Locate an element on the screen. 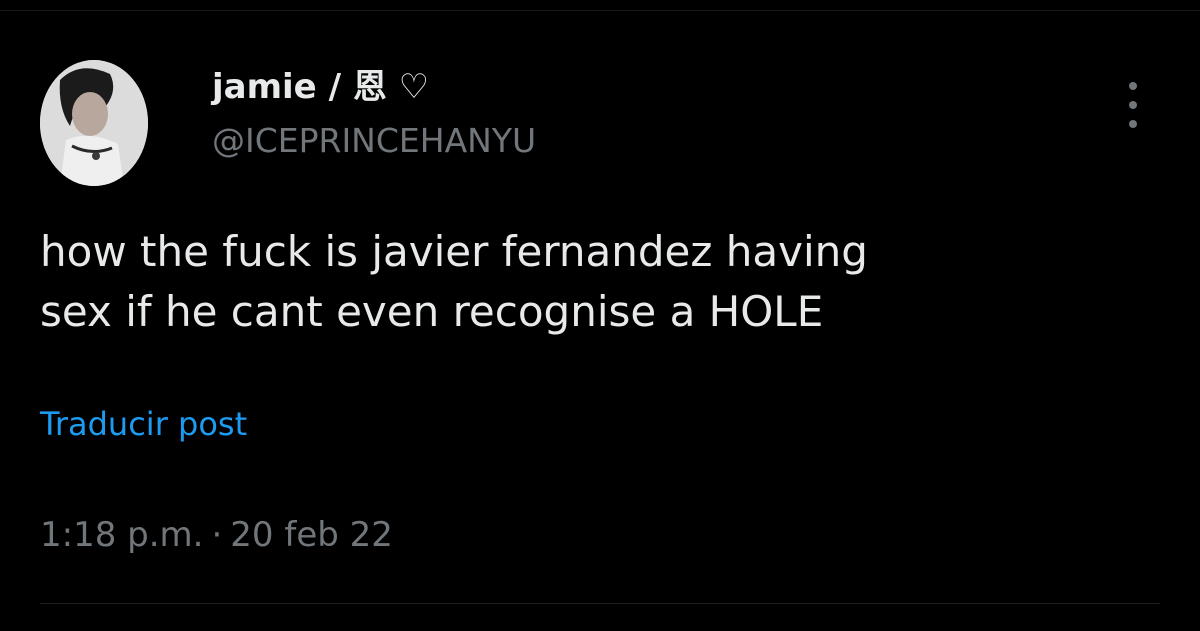 The height and width of the screenshot is (631, 1200). profile-photo-icon is located at coordinates (94, 123).